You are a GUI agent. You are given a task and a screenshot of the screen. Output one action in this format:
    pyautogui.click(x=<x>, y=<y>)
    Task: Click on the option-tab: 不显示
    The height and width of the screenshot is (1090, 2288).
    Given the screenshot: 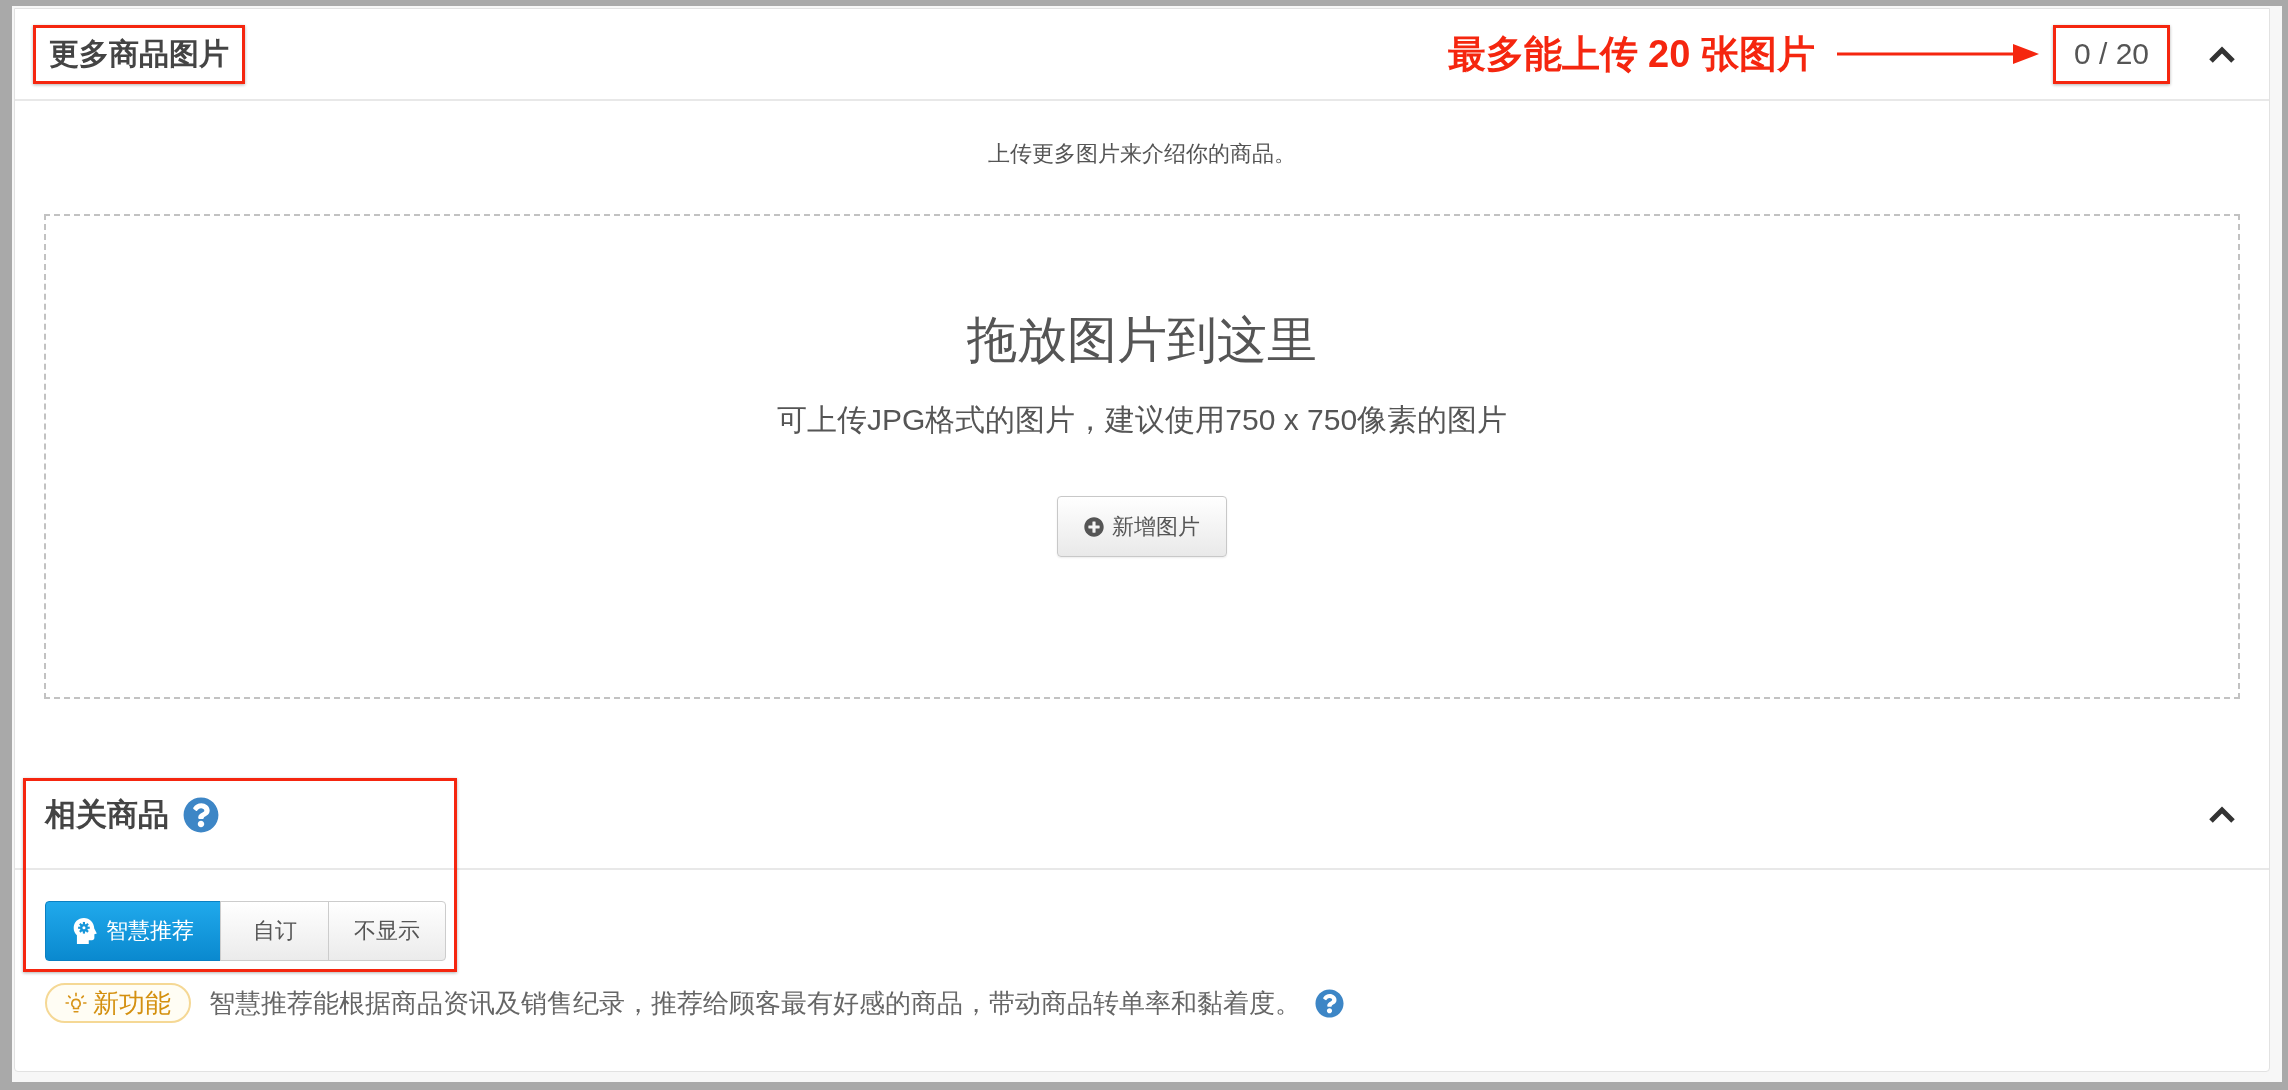 What is the action you would take?
    pyautogui.click(x=387, y=931)
    